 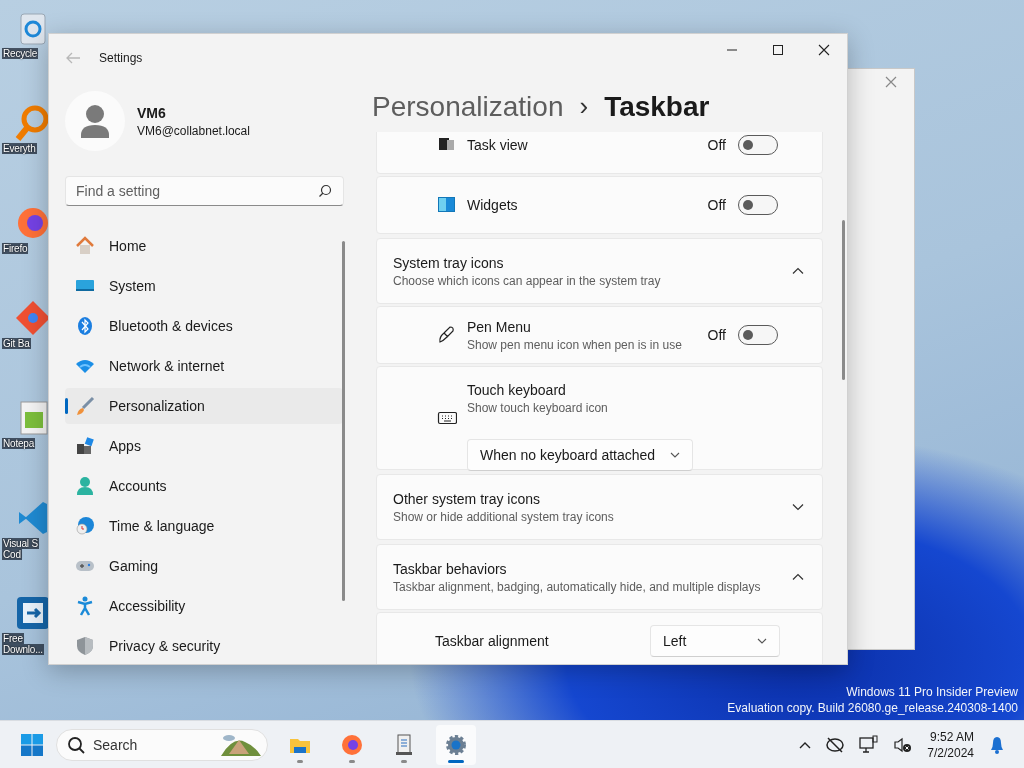 What do you see at coordinates (903, 744) in the screenshot?
I see `speaker-muted-icon` at bounding box center [903, 744].